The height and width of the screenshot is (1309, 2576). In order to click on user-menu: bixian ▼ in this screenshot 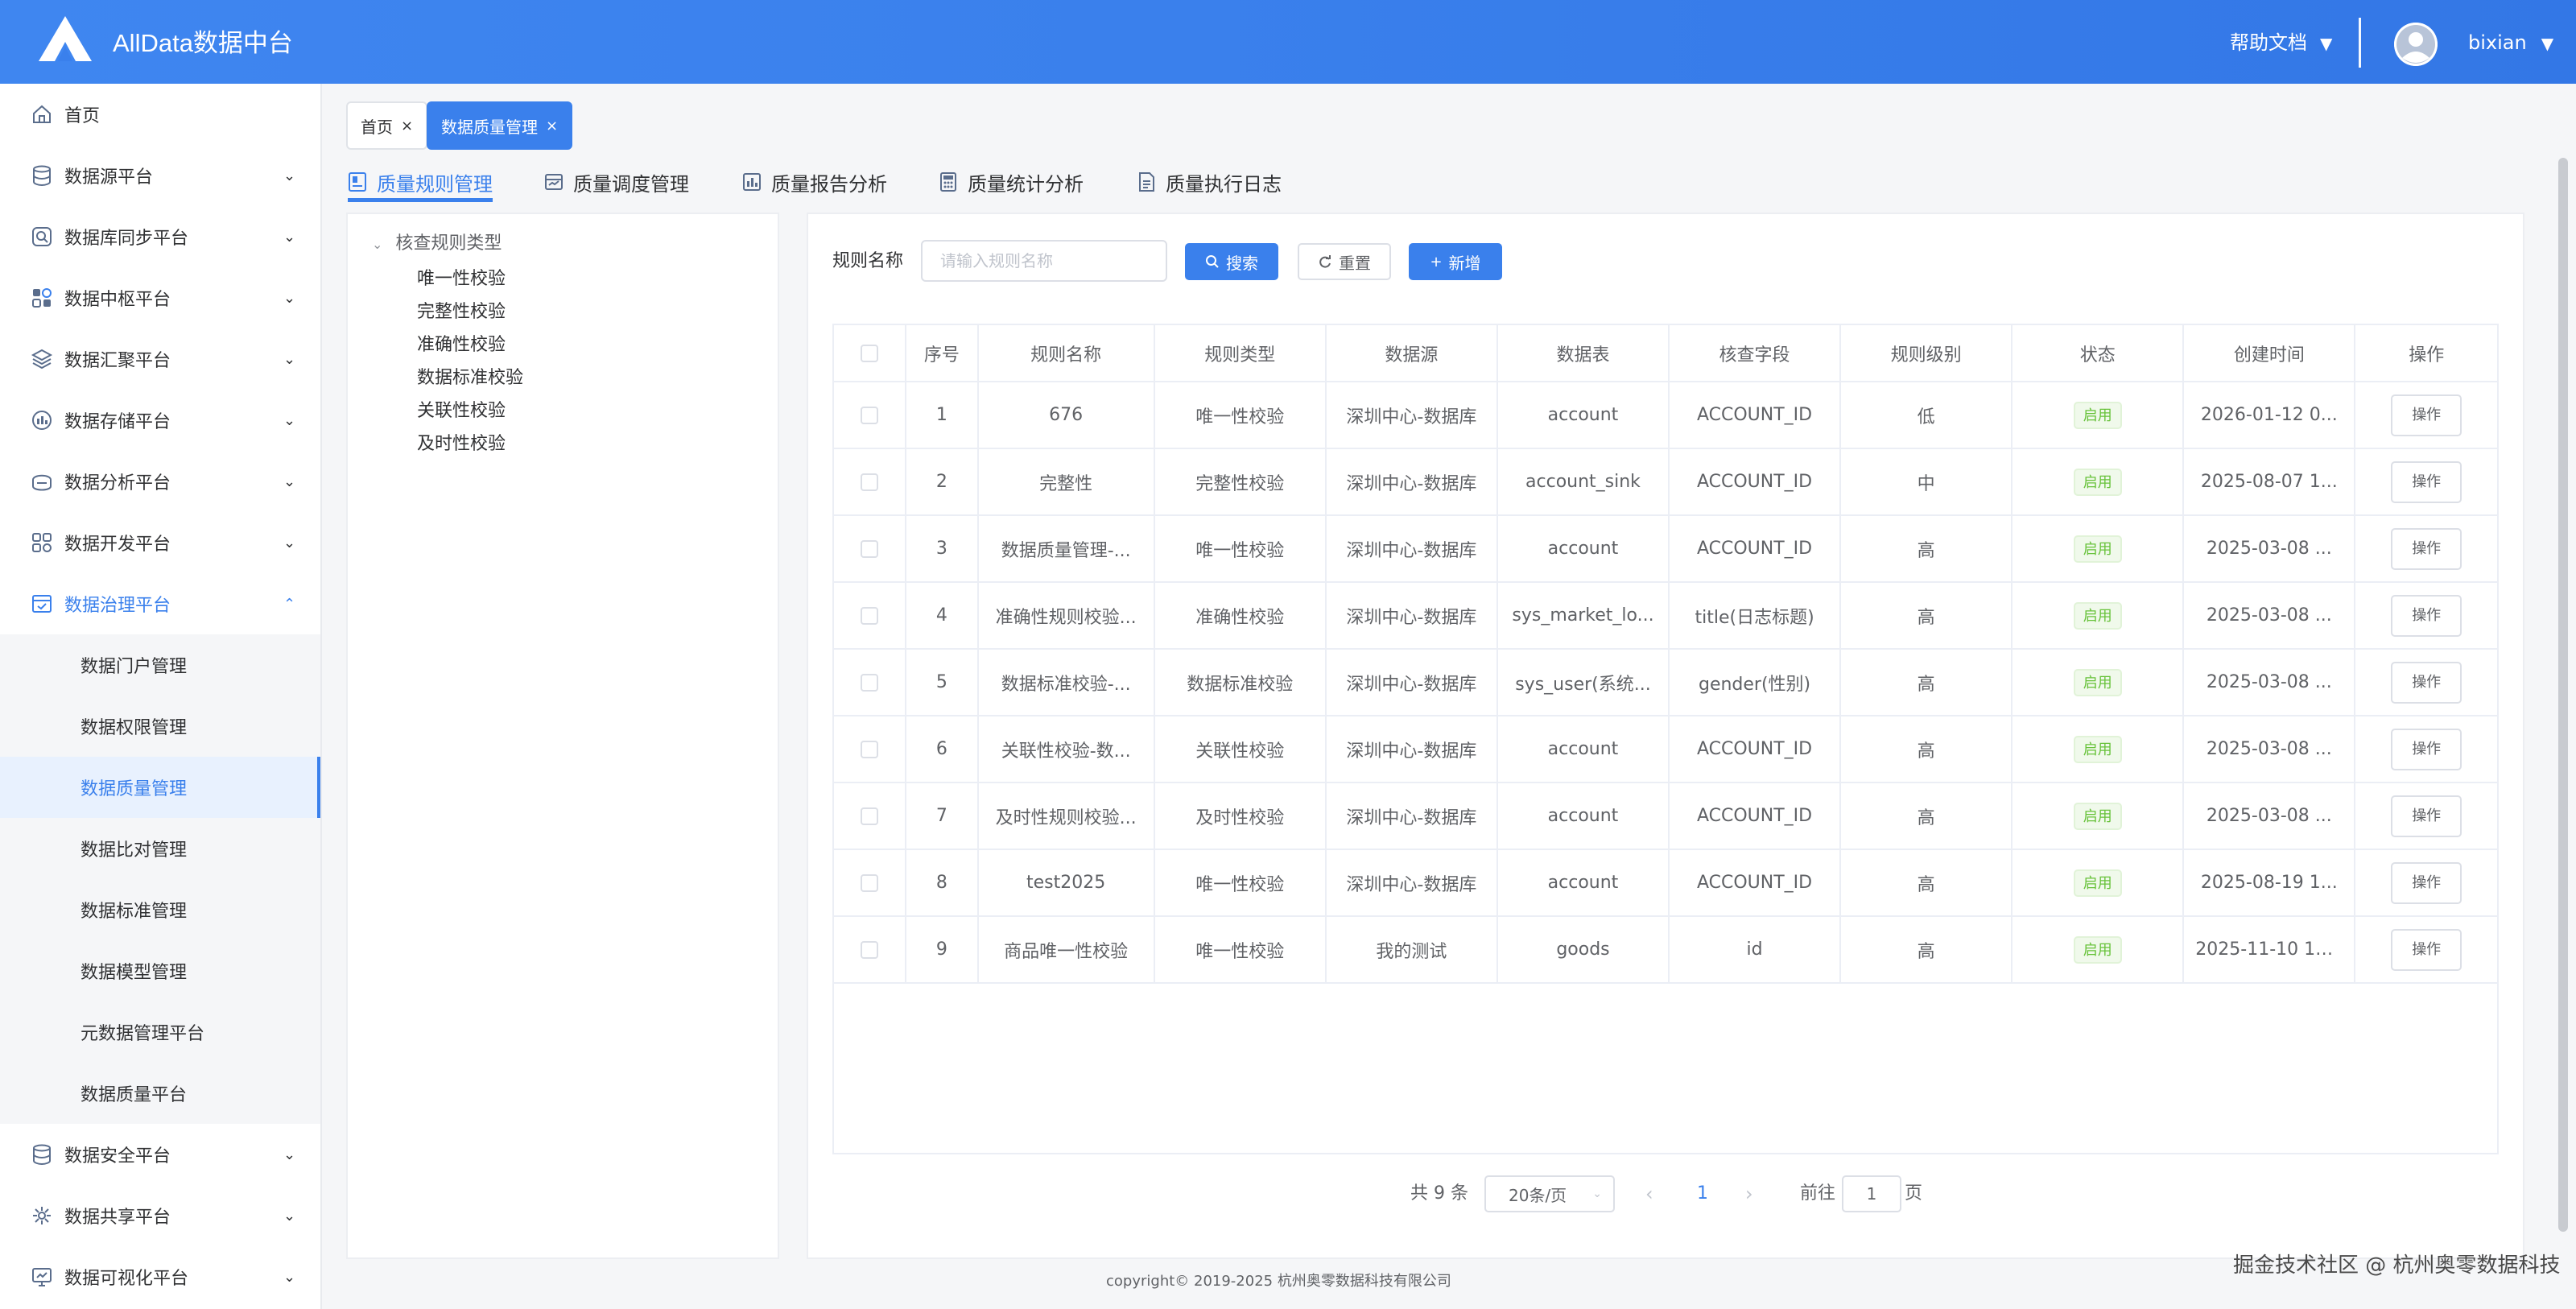, I will do `click(2510, 43)`.